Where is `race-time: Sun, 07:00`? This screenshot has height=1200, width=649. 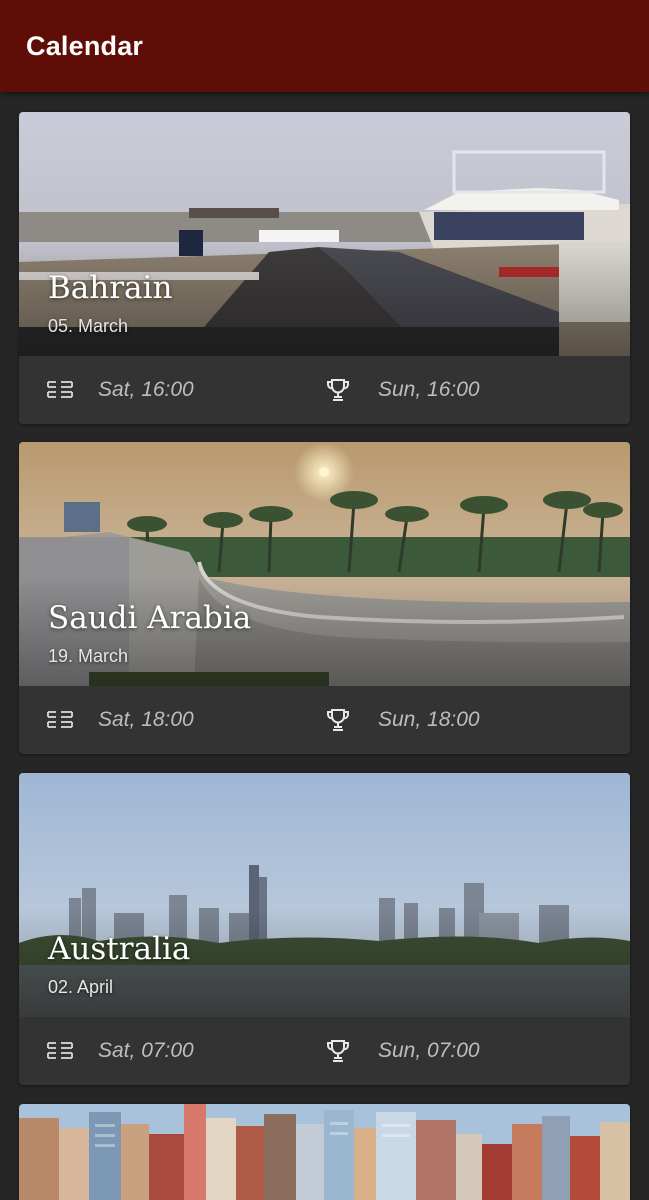
race-time: Sun, 07:00 is located at coordinates (429, 1050).